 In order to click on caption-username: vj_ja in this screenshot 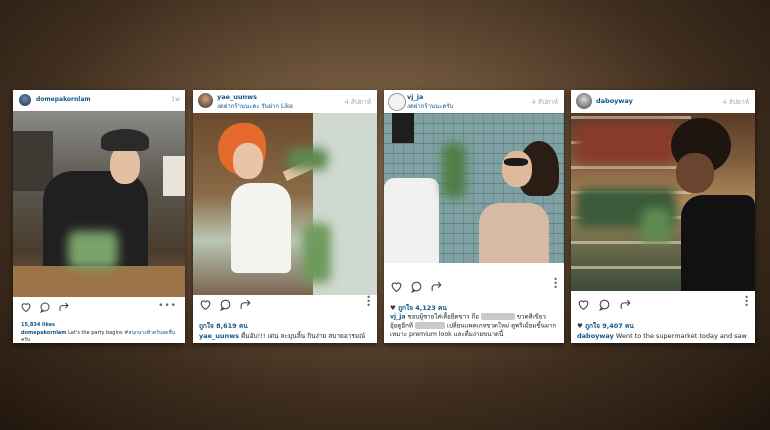, I will do `click(398, 317)`.